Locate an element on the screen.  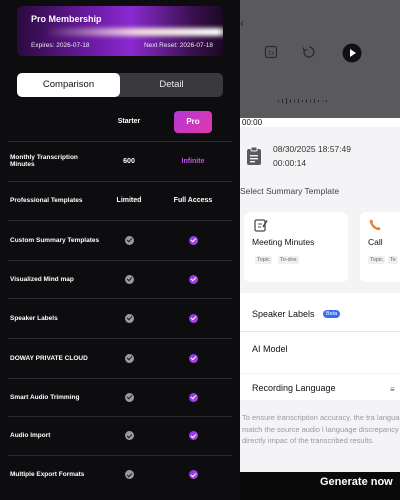
pro-value: Infinite is located at coordinates (193, 161).